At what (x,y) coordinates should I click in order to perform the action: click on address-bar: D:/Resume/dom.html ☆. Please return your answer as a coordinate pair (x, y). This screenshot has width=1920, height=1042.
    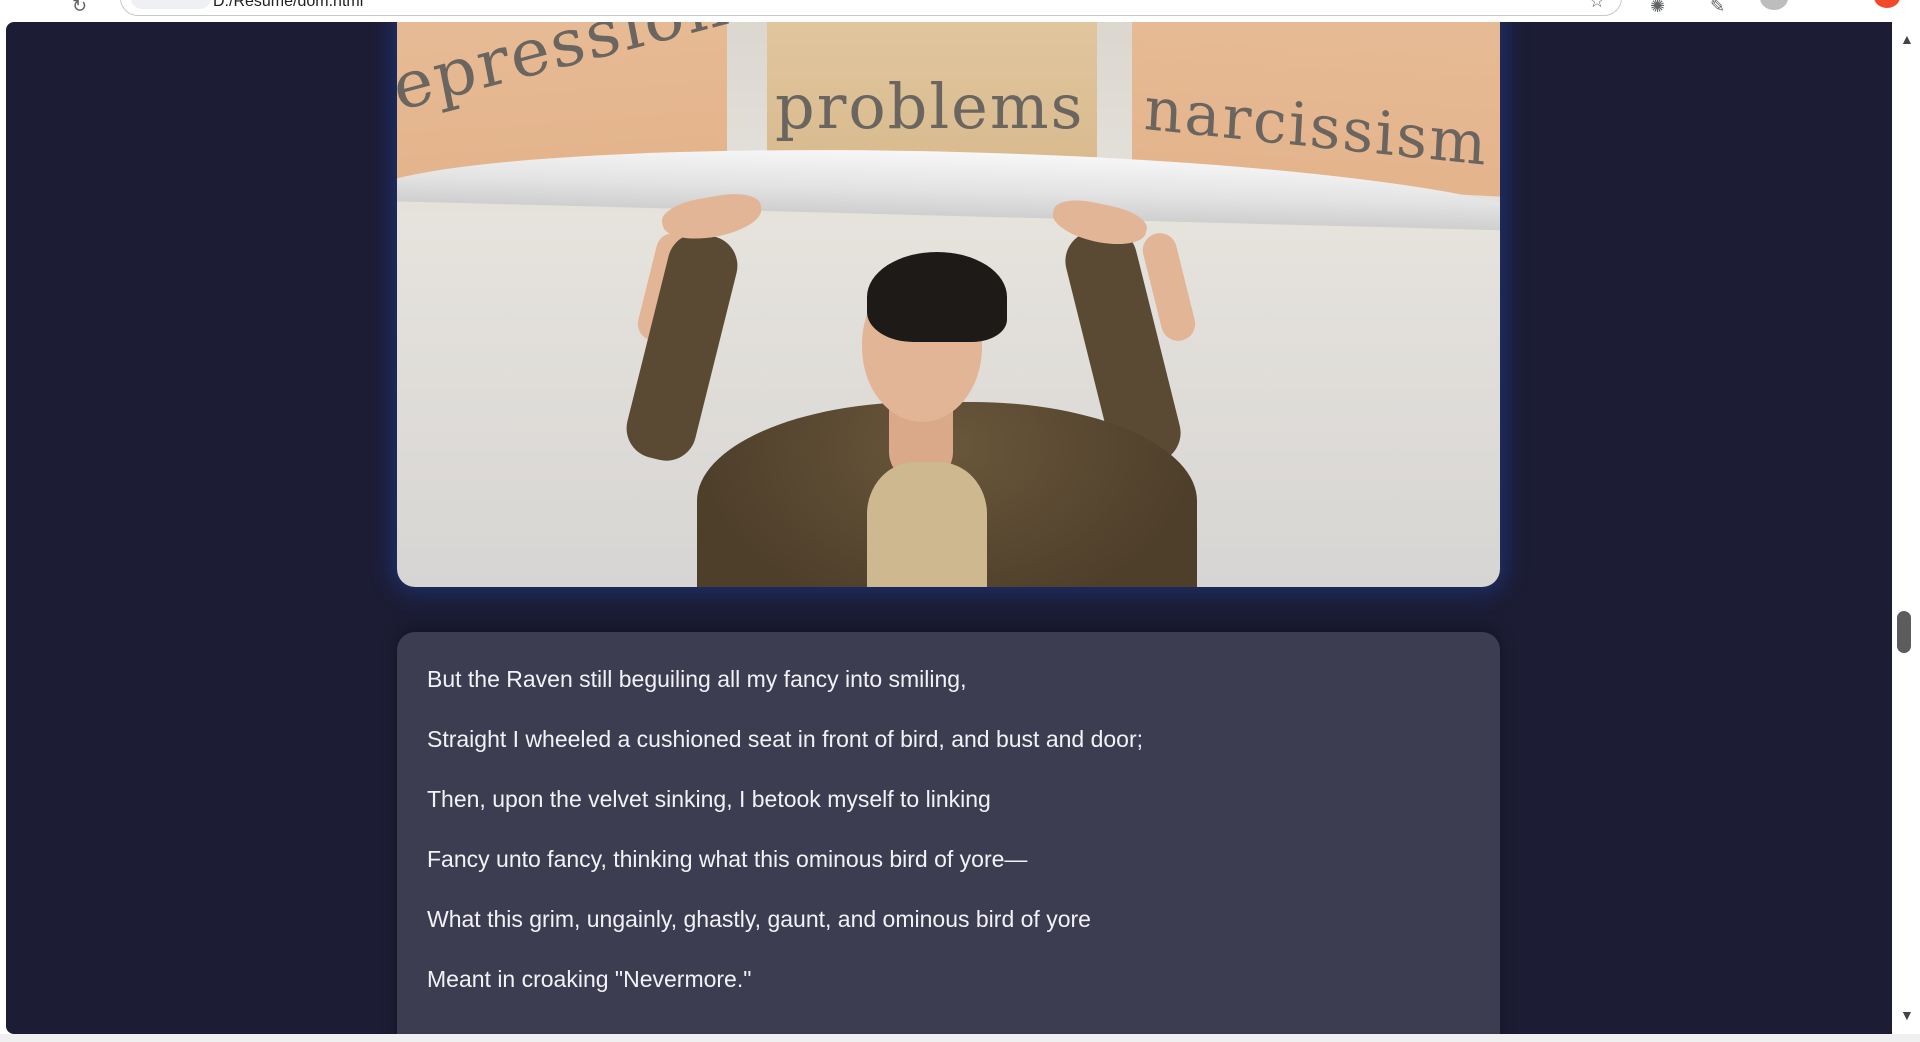
    Looking at the image, I should click on (871, 8).